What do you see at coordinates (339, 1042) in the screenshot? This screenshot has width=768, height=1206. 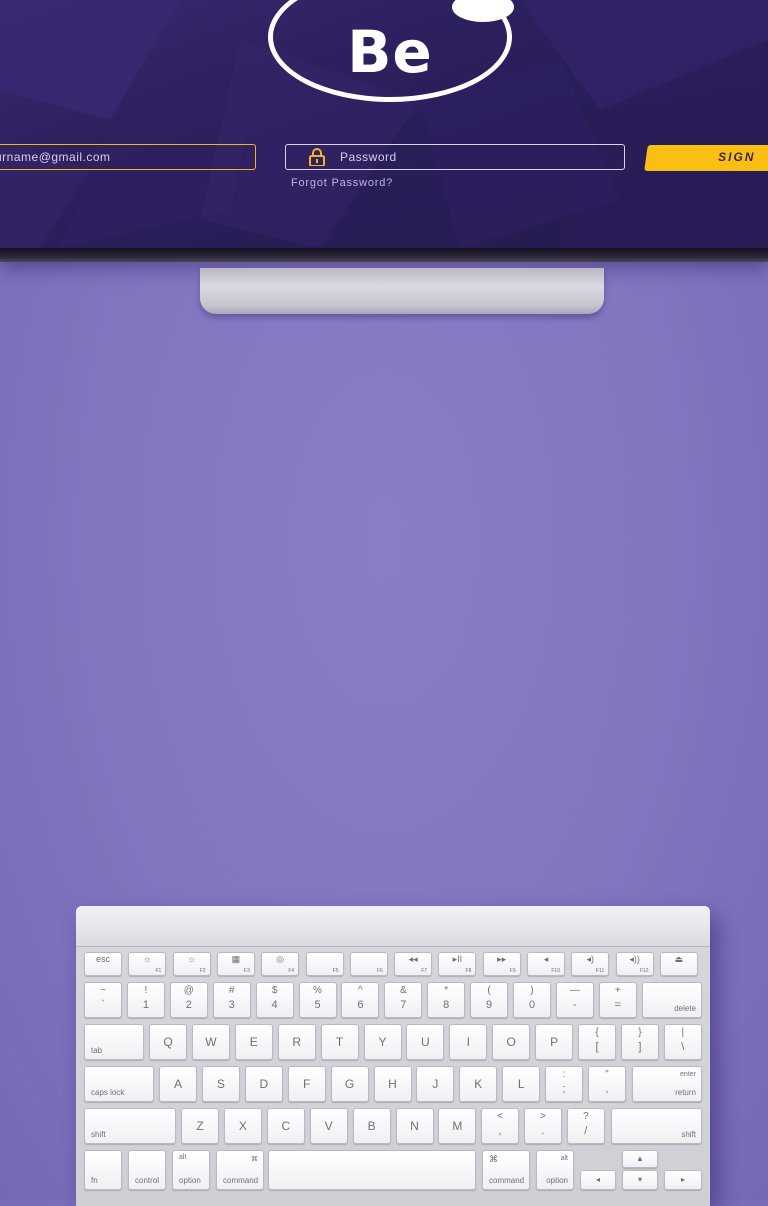 I see `letter-key: T` at bounding box center [339, 1042].